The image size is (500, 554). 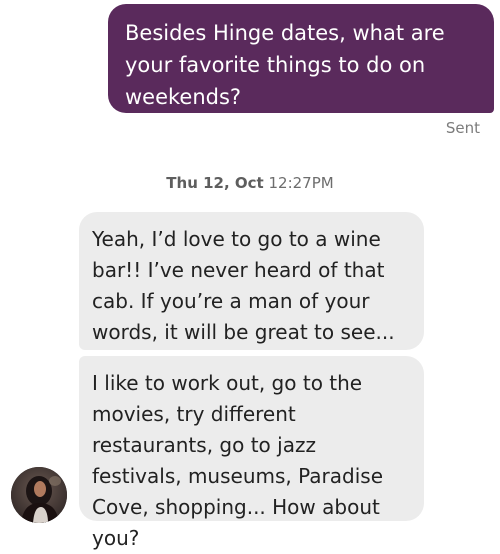 I want to click on timestamp-time: 12:27PM, so click(x=301, y=183).